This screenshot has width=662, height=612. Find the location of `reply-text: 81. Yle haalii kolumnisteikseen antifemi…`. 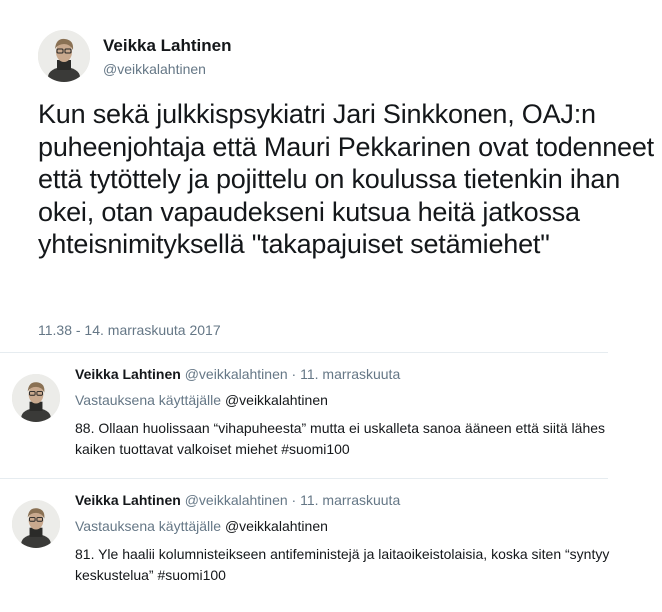

reply-text: 81. Yle haalii kolumnisteikseen antifemi… is located at coordinates (342, 564).